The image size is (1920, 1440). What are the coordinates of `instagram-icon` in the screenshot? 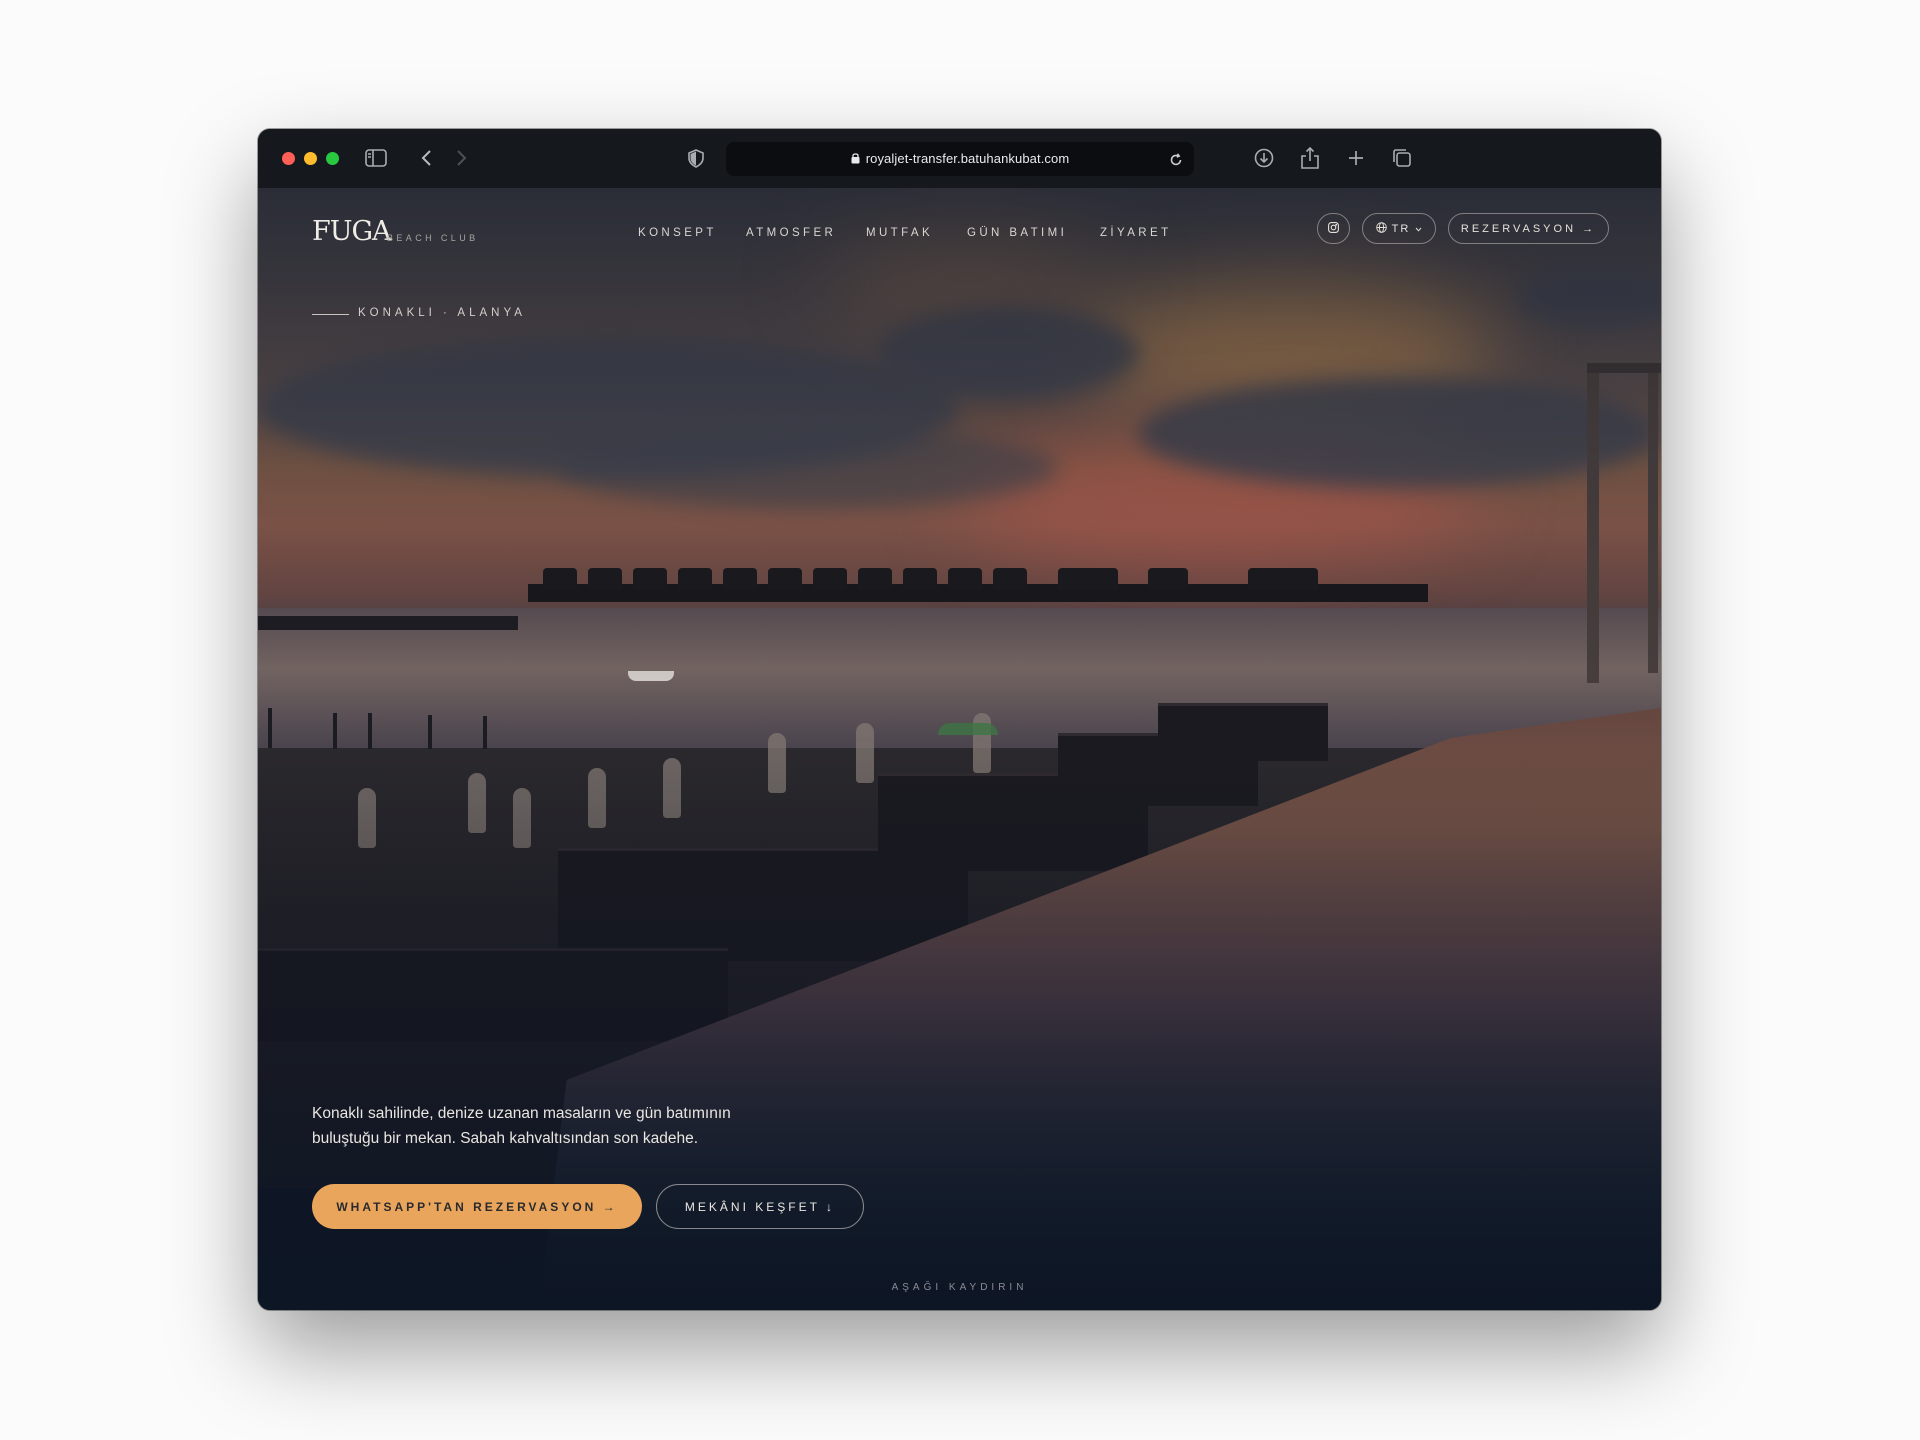 It's located at (1333, 228).